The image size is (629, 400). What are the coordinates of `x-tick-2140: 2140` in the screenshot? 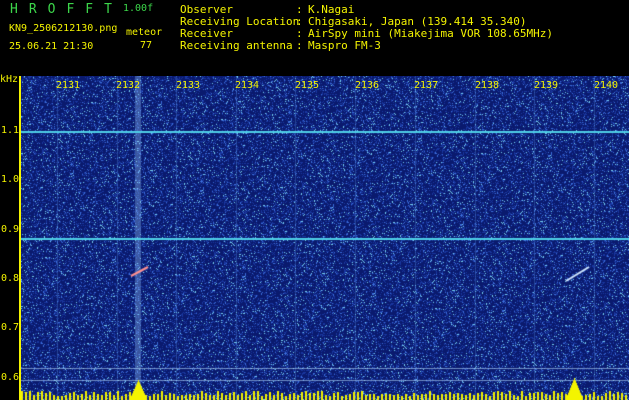 It's located at (606, 85).